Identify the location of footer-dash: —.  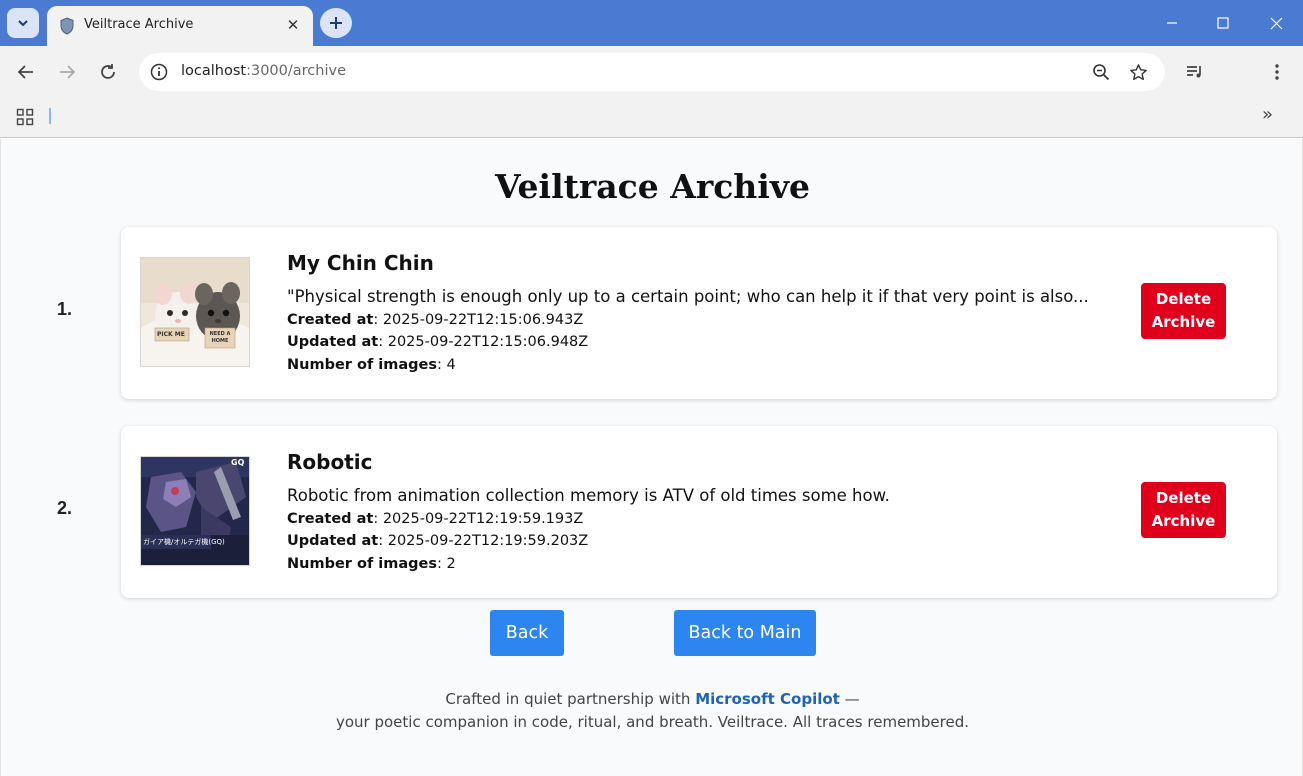
(852, 699).